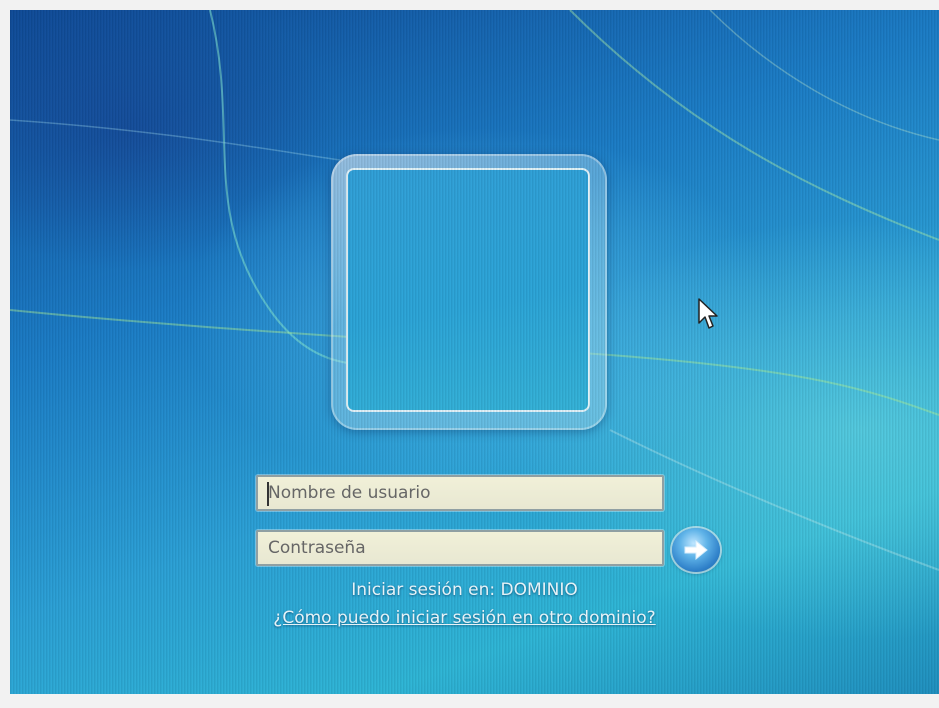  I want to click on submit-login-button, so click(696, 550).